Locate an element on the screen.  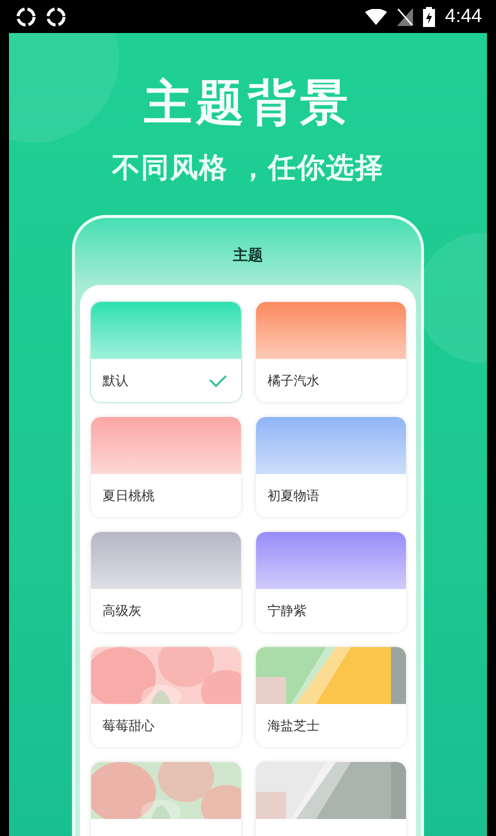
theme-name: 默认 is located at coordinates (115, 381).